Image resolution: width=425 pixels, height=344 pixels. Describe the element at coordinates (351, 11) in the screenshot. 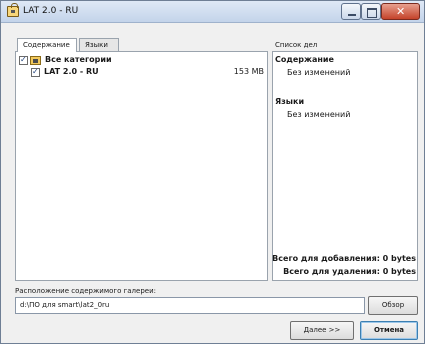

I see `minimize-button` at that location.